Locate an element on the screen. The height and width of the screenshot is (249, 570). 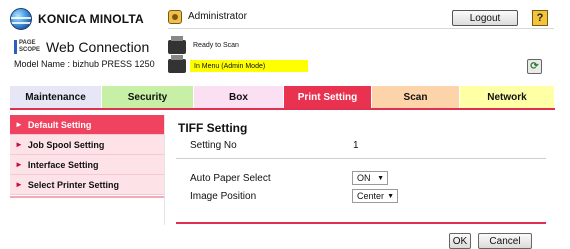
mode-status-text: In Menu (Admin Mode) is located at coordinates (249, 66).